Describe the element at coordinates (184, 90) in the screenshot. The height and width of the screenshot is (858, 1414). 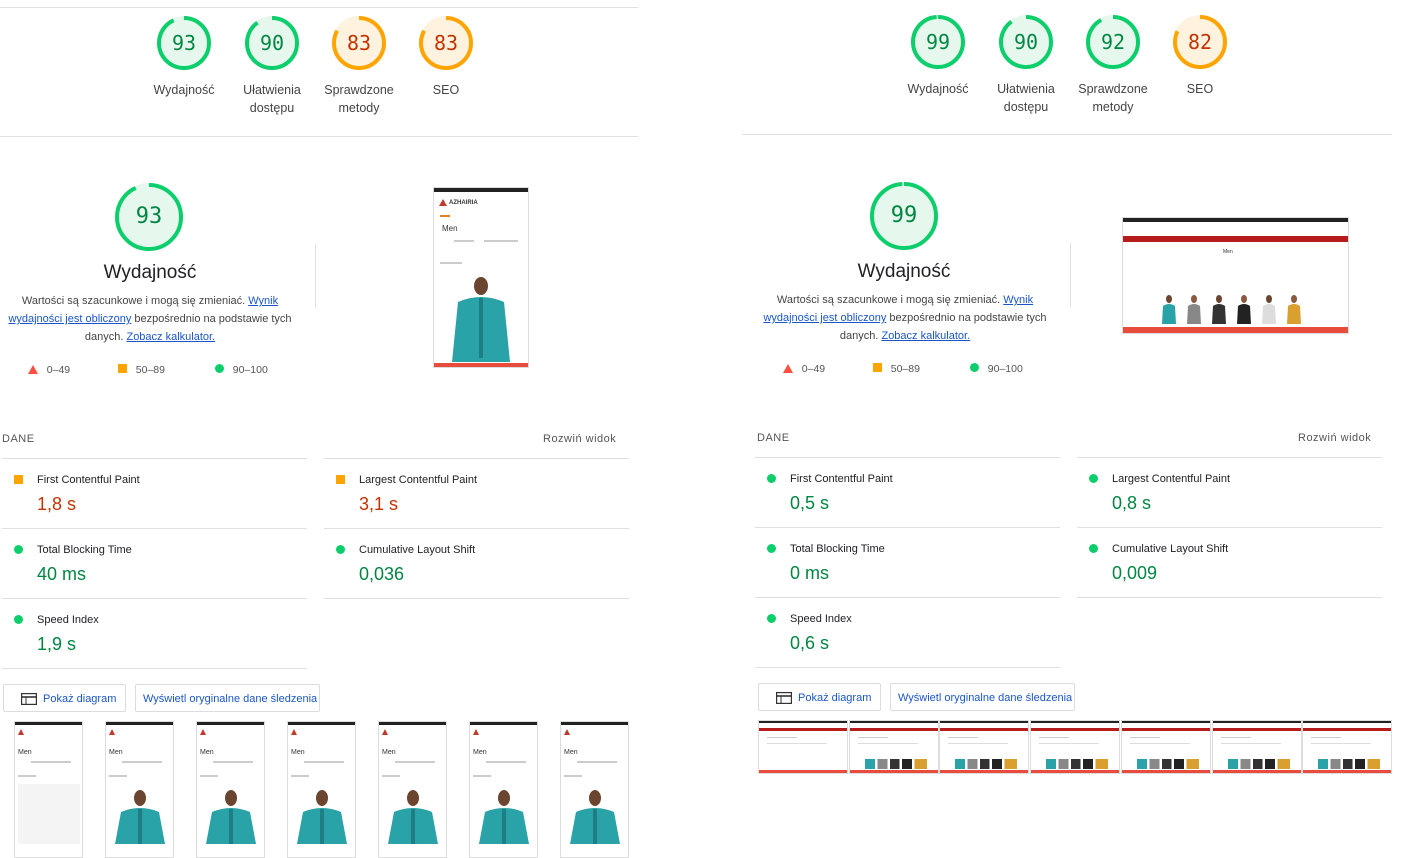
I see `score-label: Wydajność` at that location.